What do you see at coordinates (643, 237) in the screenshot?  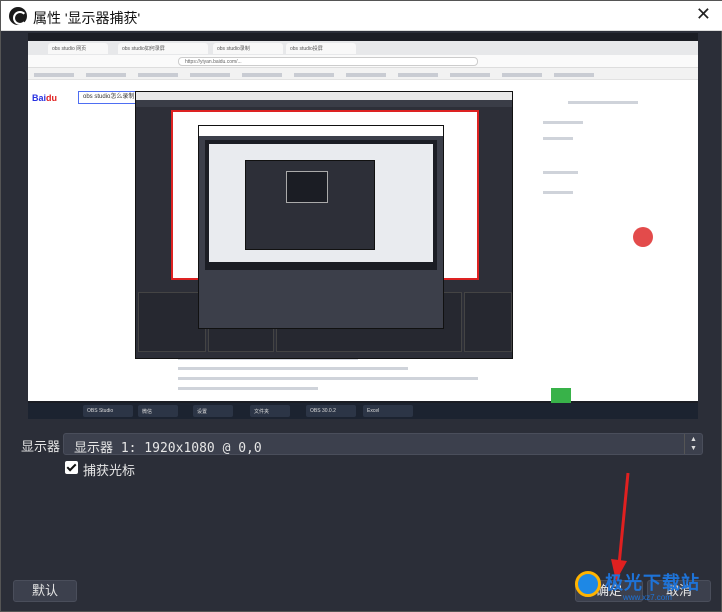 I see `preview-red-badge` at bounding box center [643, 237].